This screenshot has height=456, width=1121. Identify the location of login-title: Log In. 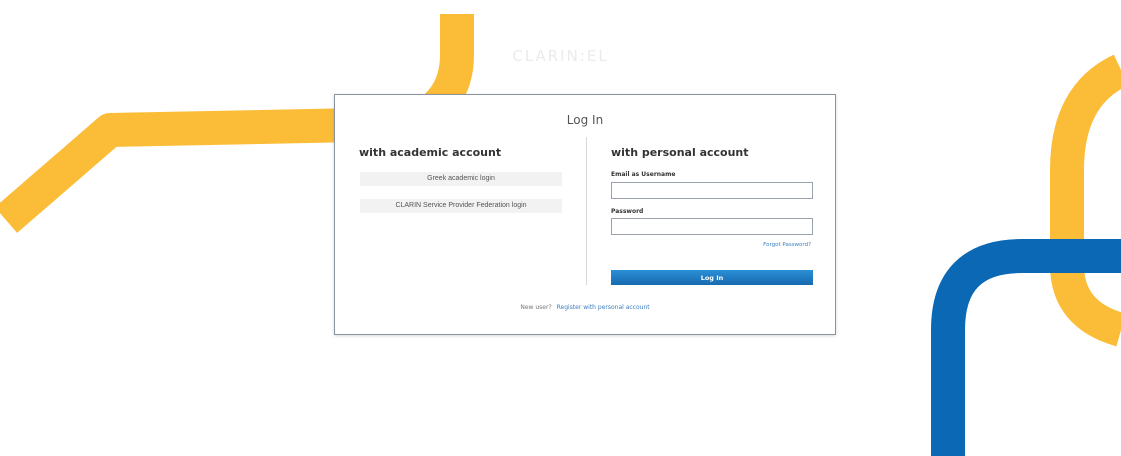
(585, 120).